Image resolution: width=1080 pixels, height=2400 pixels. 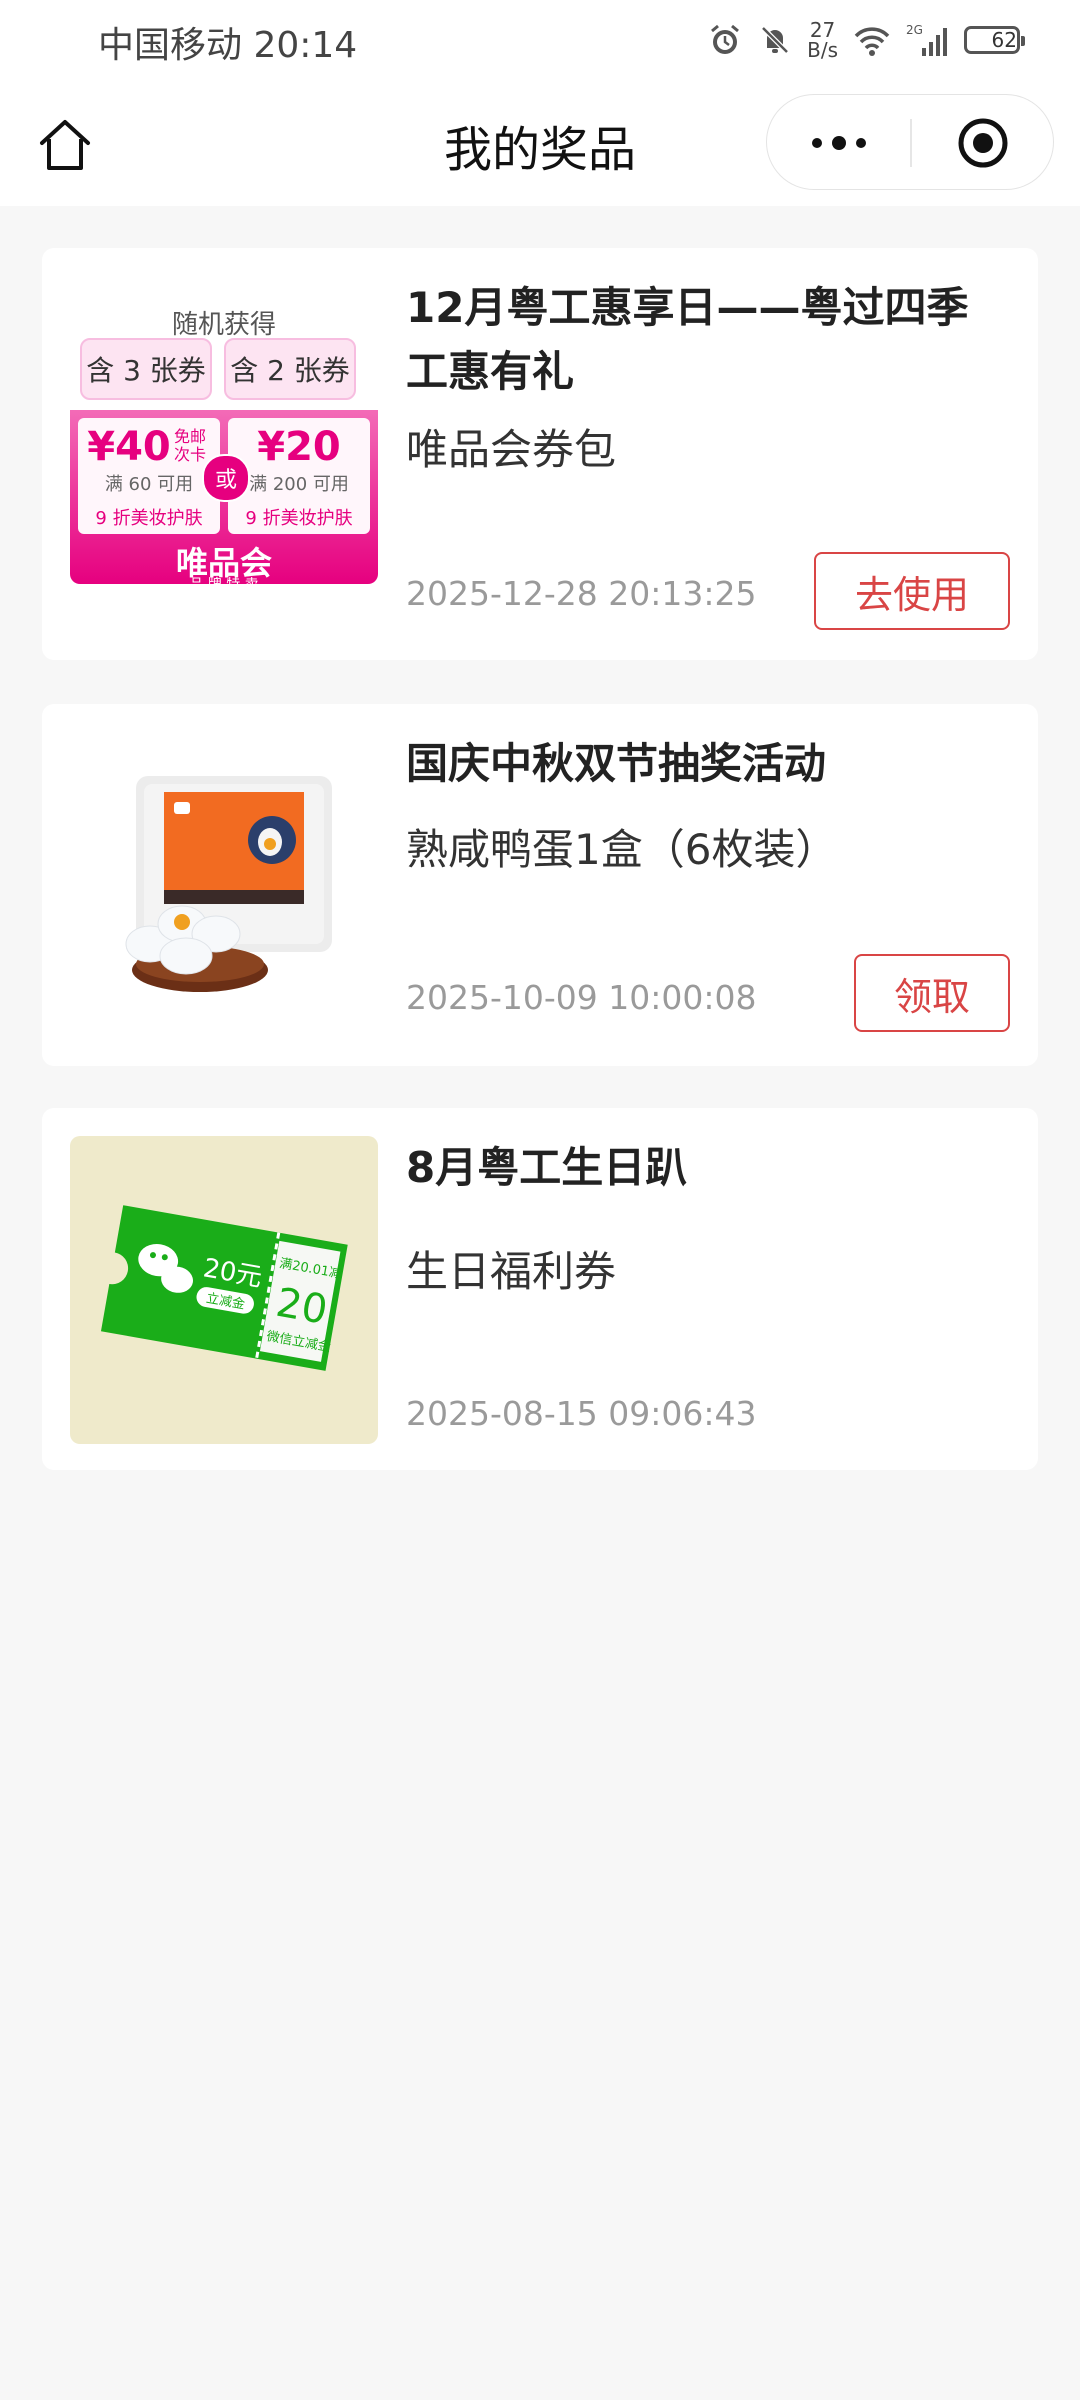 I want to click on more-button, so click(x=839, y=143).